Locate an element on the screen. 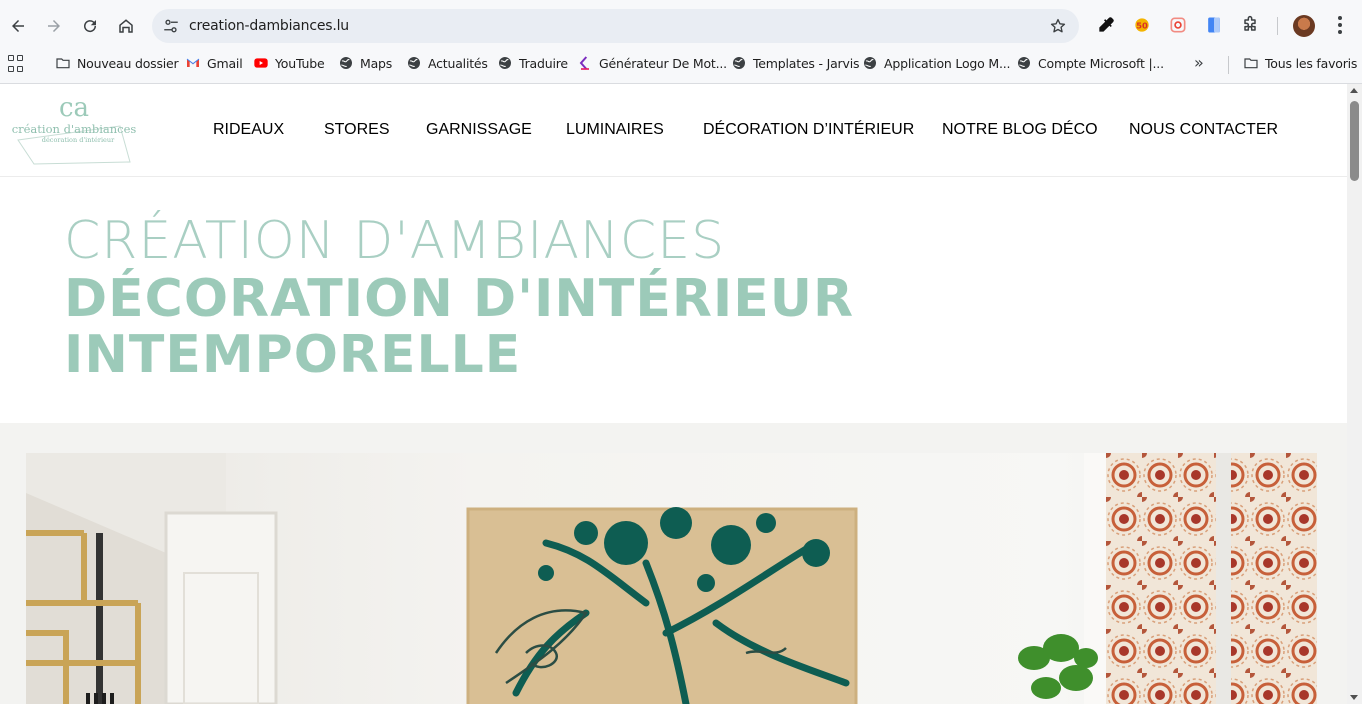  scroll-down-arrow-icon is located at coordinates (1354, 697).